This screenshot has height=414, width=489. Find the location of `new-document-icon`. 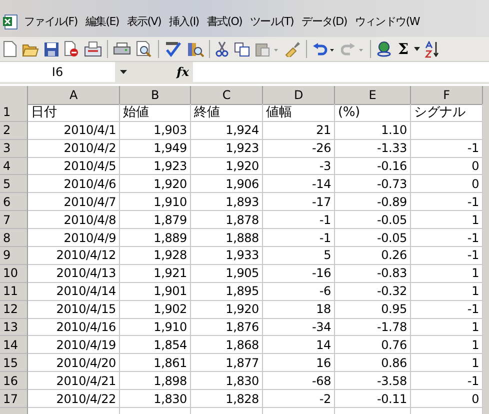

new-document-icon is located at coordinates (10, 49).